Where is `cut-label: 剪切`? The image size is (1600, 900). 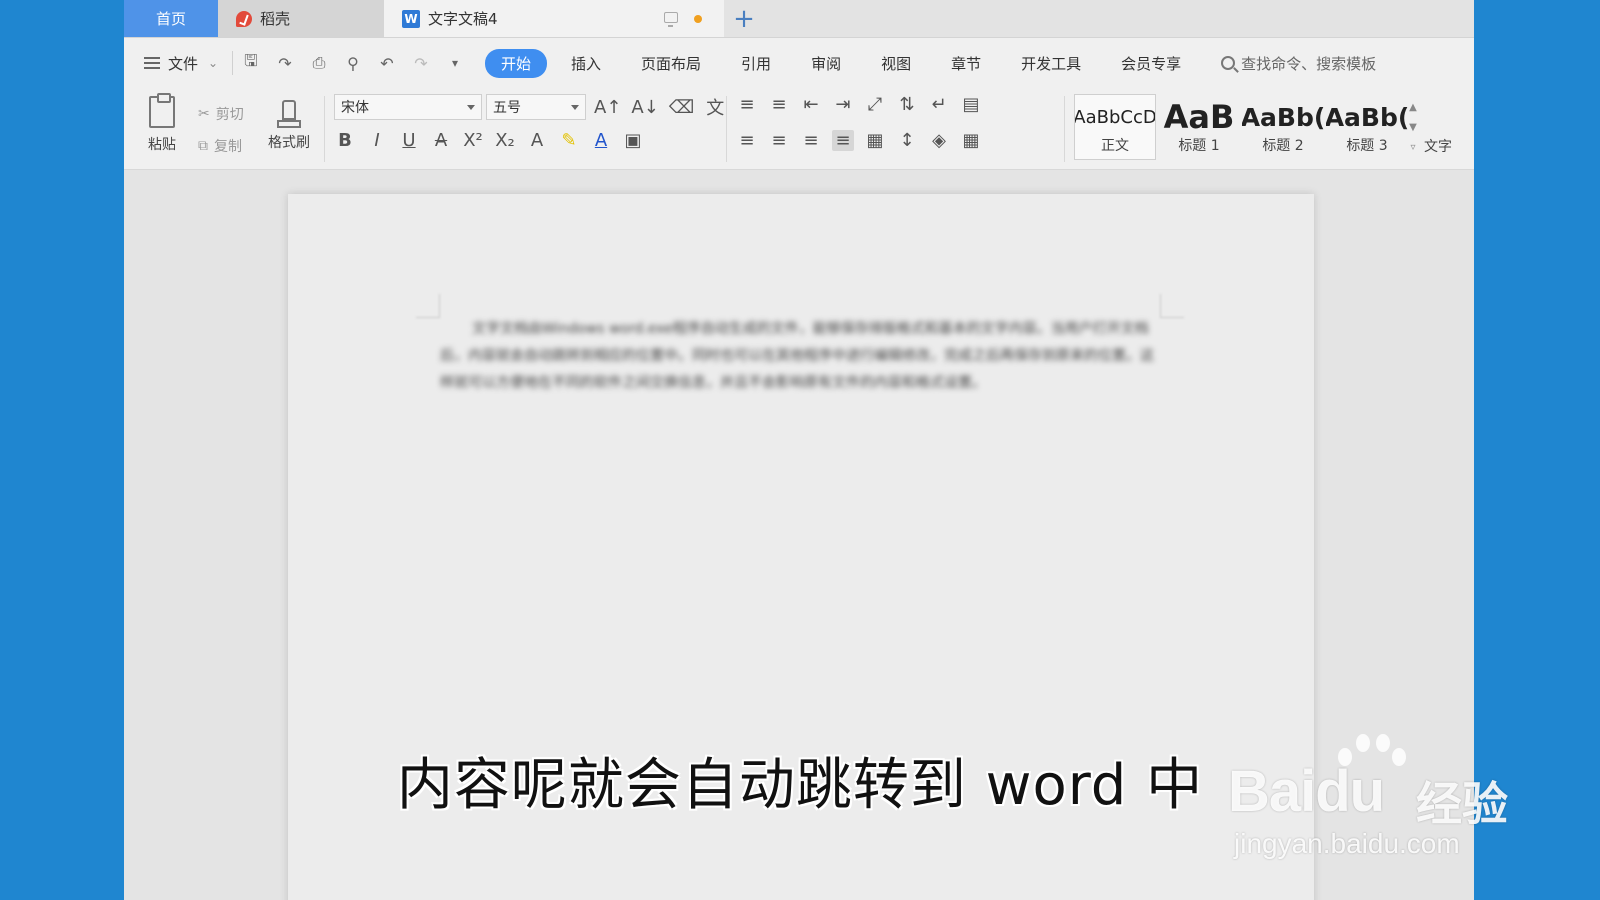
cut-label: 剪切 is located at coordinates (229, 115).